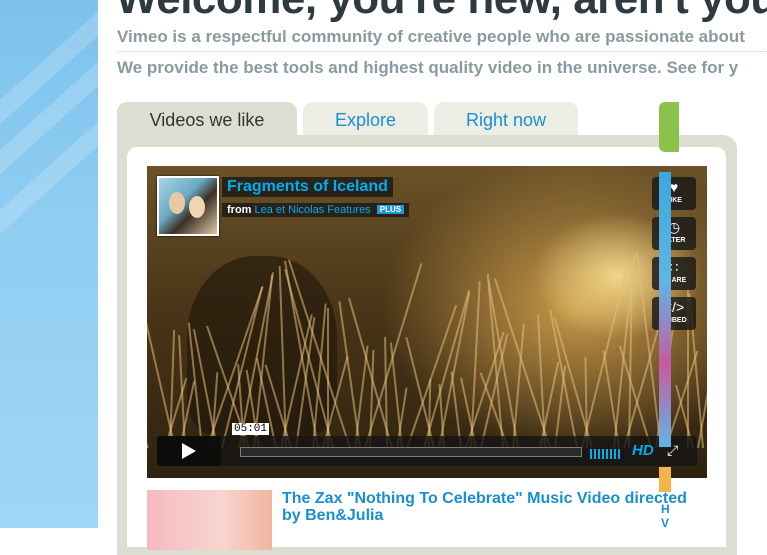 The image size is (767, 555). I want to click on author-avatar, so click(188, 206).